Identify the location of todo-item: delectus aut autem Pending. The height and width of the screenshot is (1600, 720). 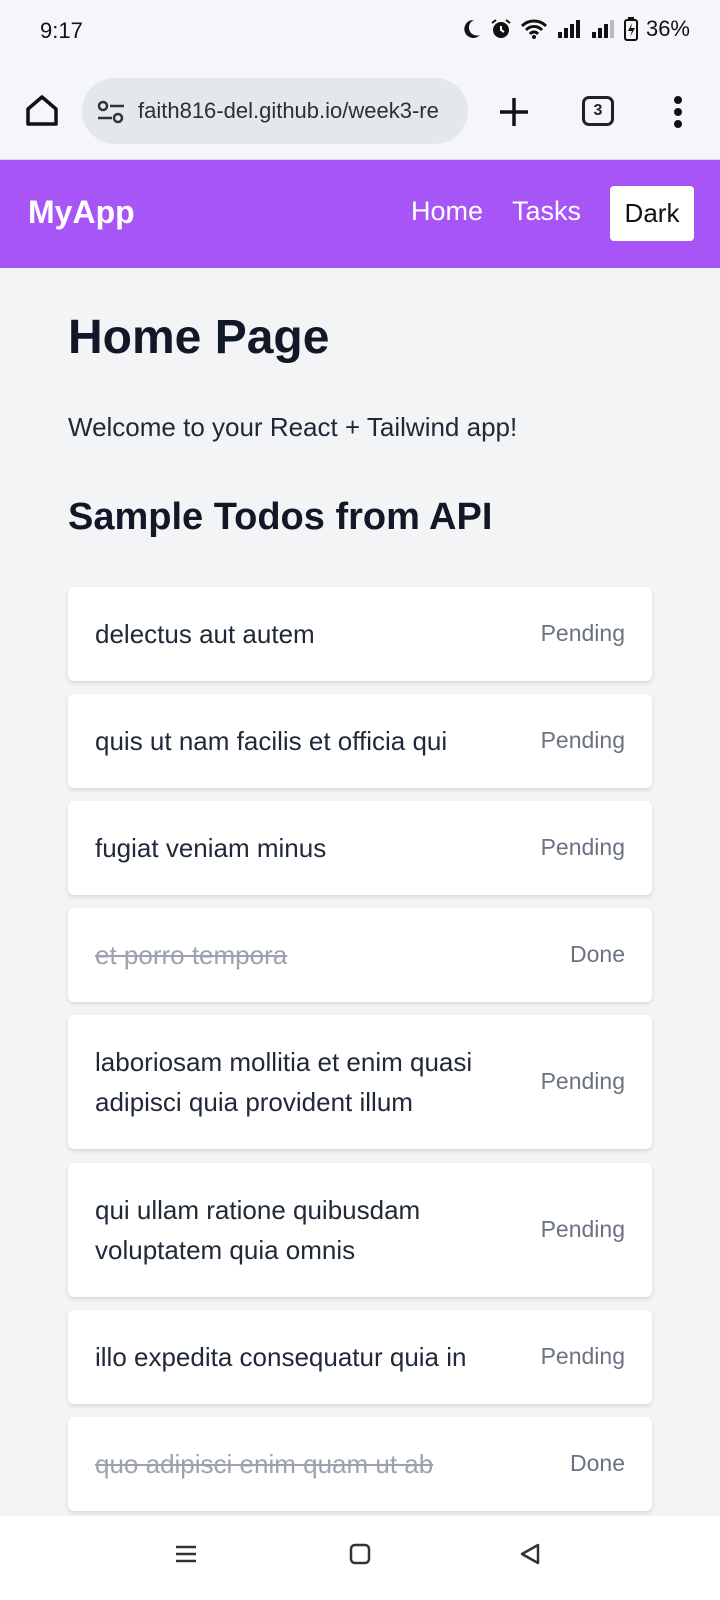
(360, 634).